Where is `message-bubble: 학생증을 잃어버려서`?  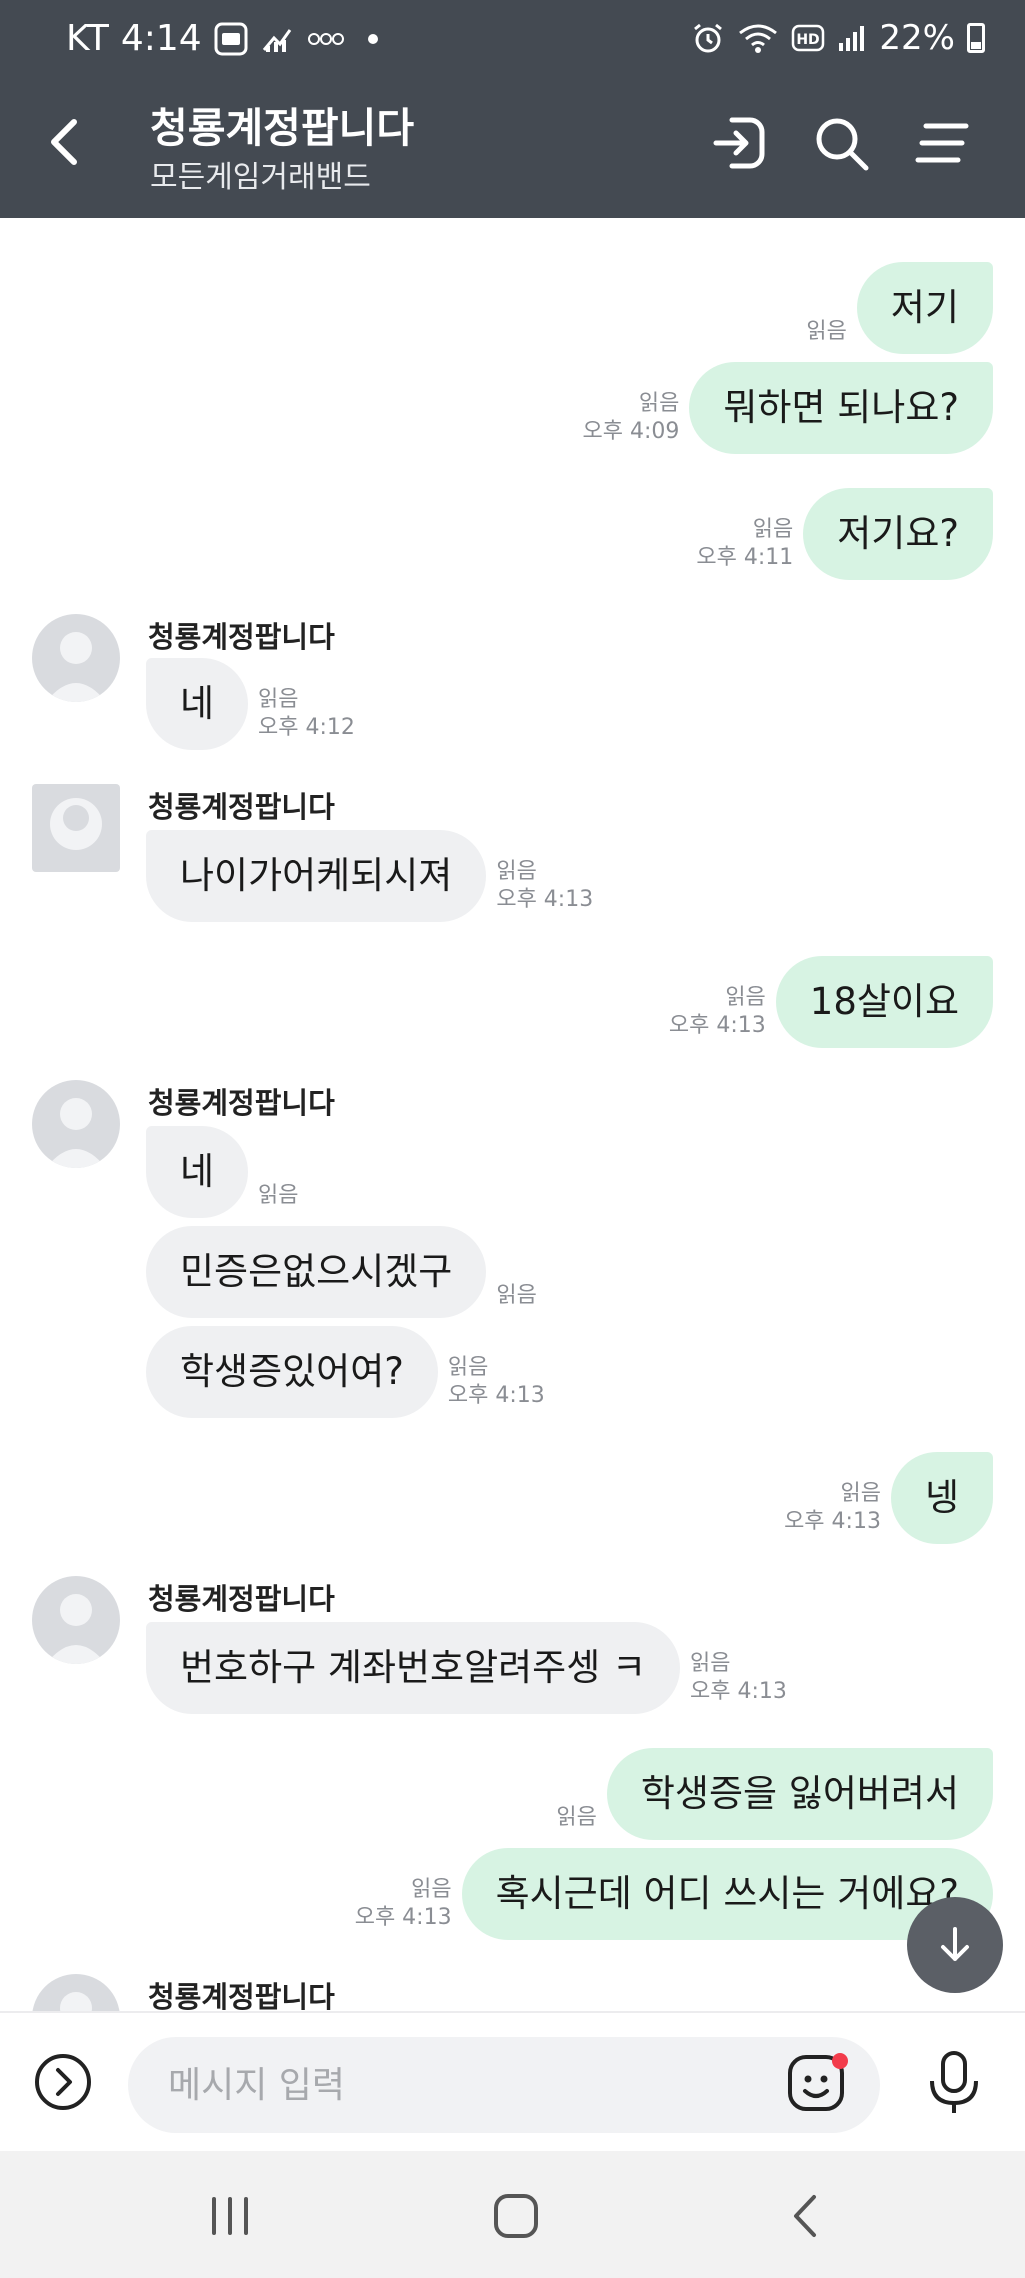 message-bubble: 학생증을 잃어버려서 is located at coordinates (799, 1794).